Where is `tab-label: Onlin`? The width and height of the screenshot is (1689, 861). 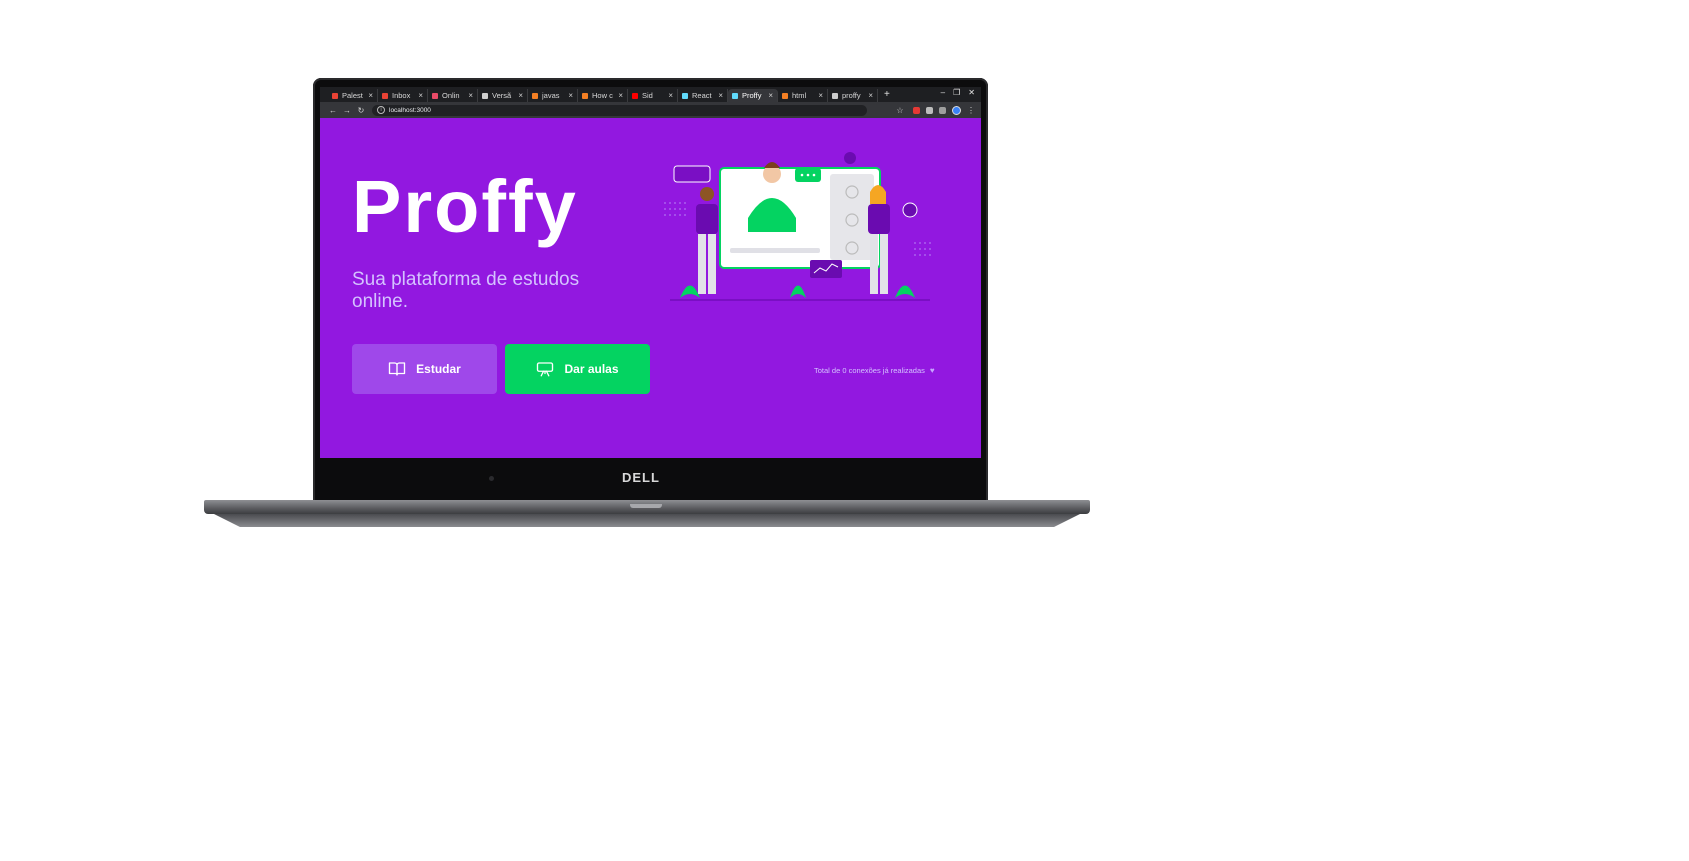
tab-label: Onlin is located at coordinates (451, 95).